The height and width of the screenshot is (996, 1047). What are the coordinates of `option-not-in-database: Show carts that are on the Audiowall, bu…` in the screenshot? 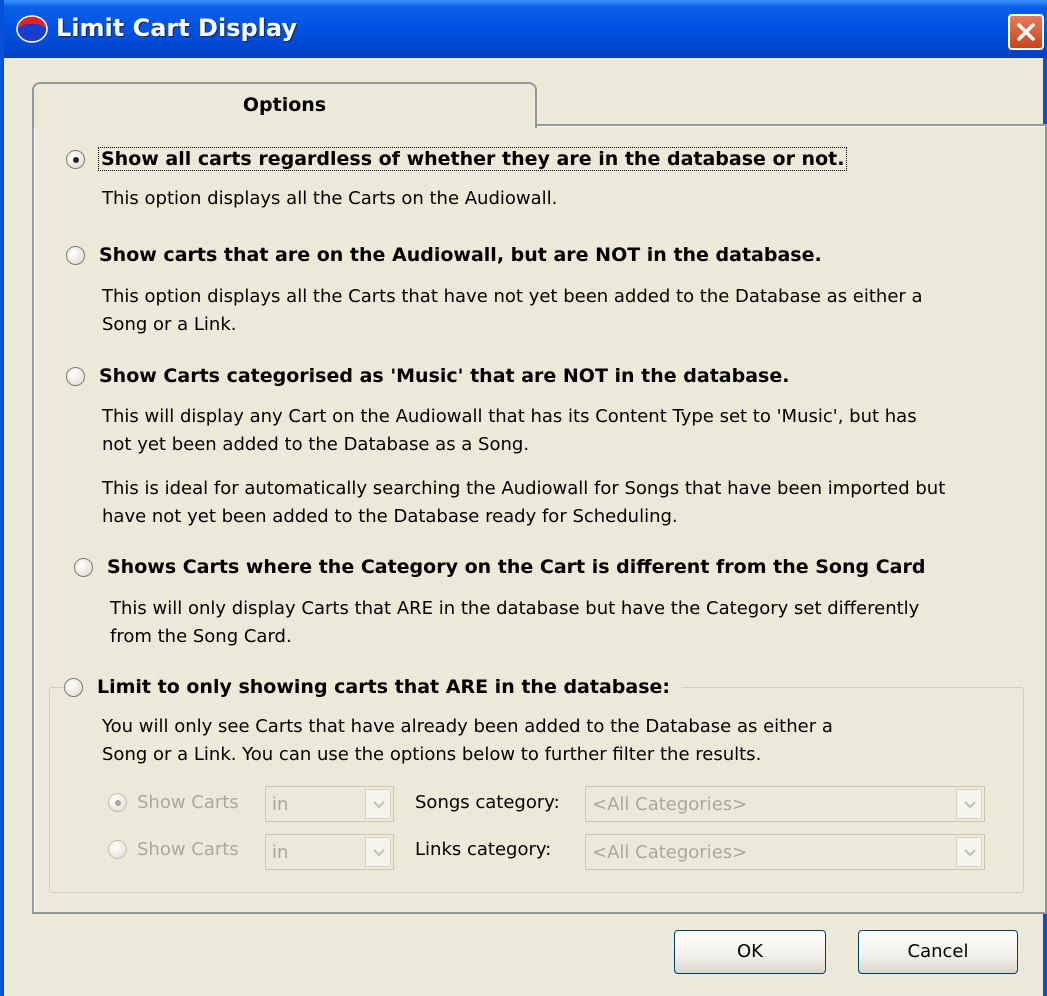 It's located at (444, 255).